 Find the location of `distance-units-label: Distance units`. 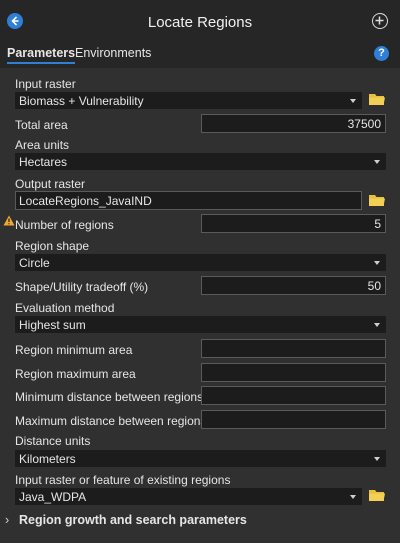

distance-units-label: Distance units is located at coordinates (53, 441).